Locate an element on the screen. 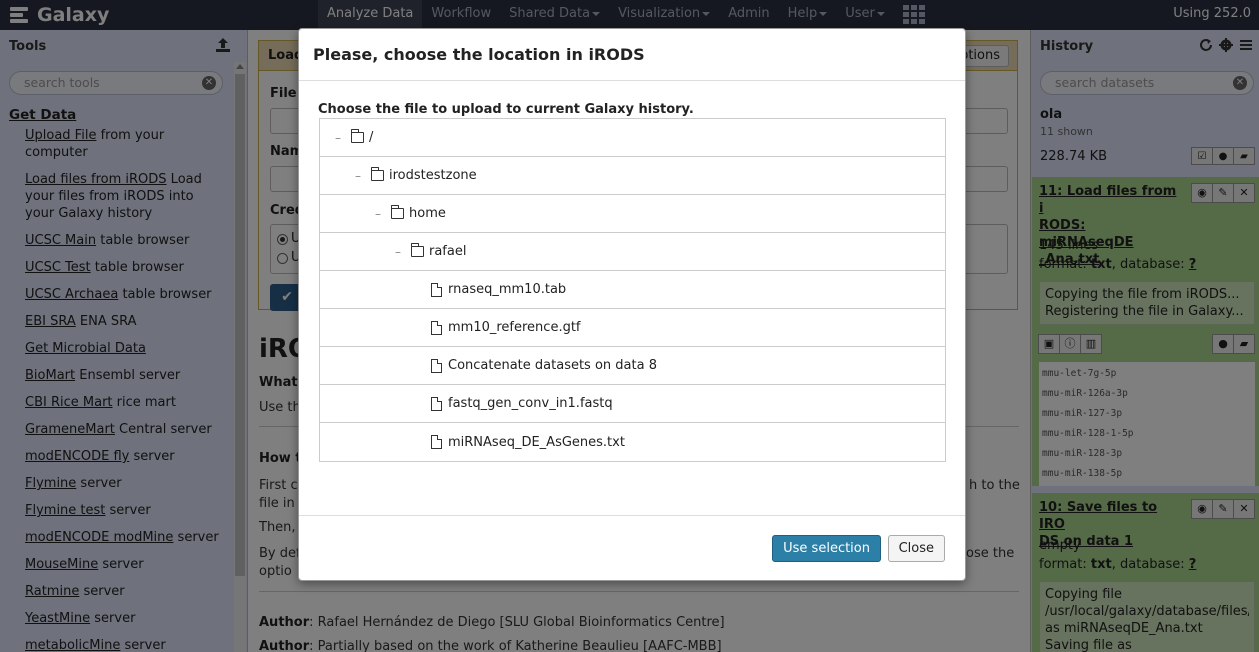 The image size is (1259, 652). tree-file-row: miRNAseq_DE_AsGenes.txt is located at coordinates (632, 442).